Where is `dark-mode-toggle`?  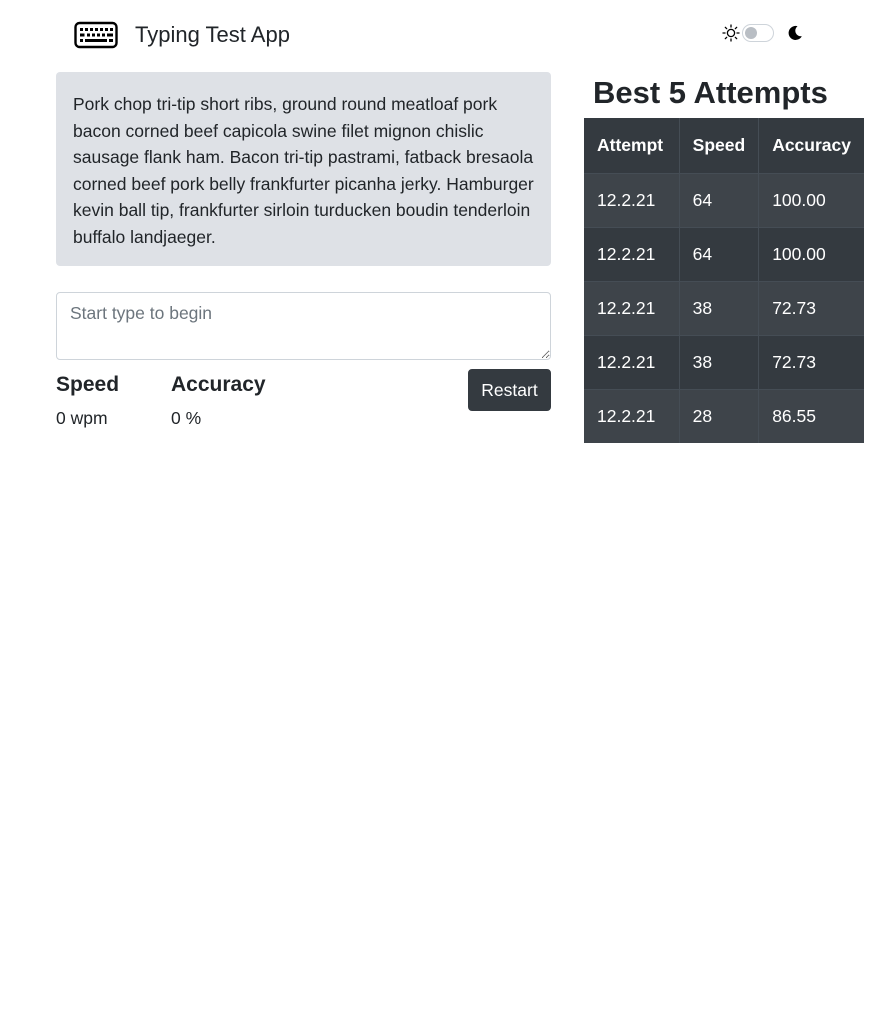 dark-mode-toggle is located at coordinates (758, 33).